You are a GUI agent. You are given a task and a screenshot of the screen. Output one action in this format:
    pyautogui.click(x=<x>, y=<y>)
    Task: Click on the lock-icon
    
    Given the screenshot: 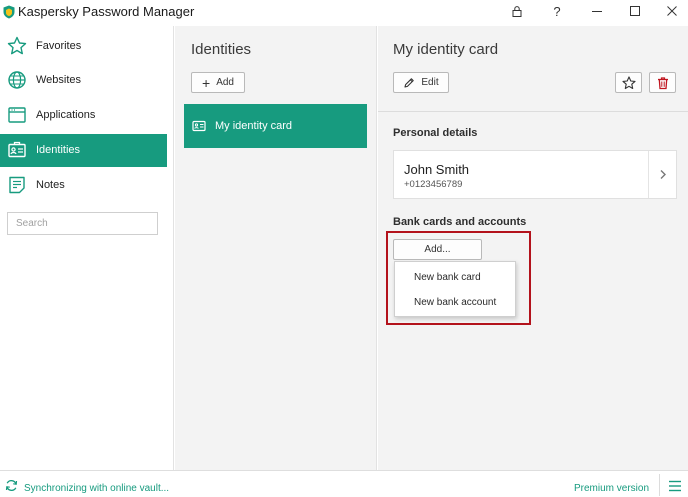 What is the action you would take?
    pyautogui.click(x=517, y=11)
    